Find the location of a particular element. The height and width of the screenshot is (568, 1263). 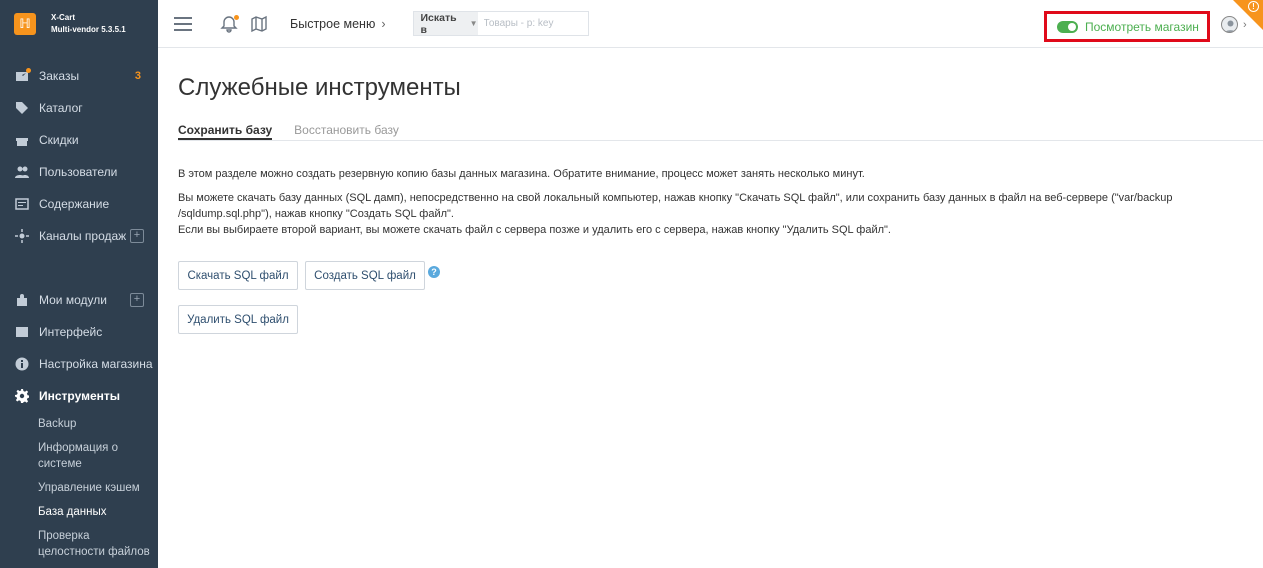

search-bar: Искать в ▼ is located at coordinates (500, 23).